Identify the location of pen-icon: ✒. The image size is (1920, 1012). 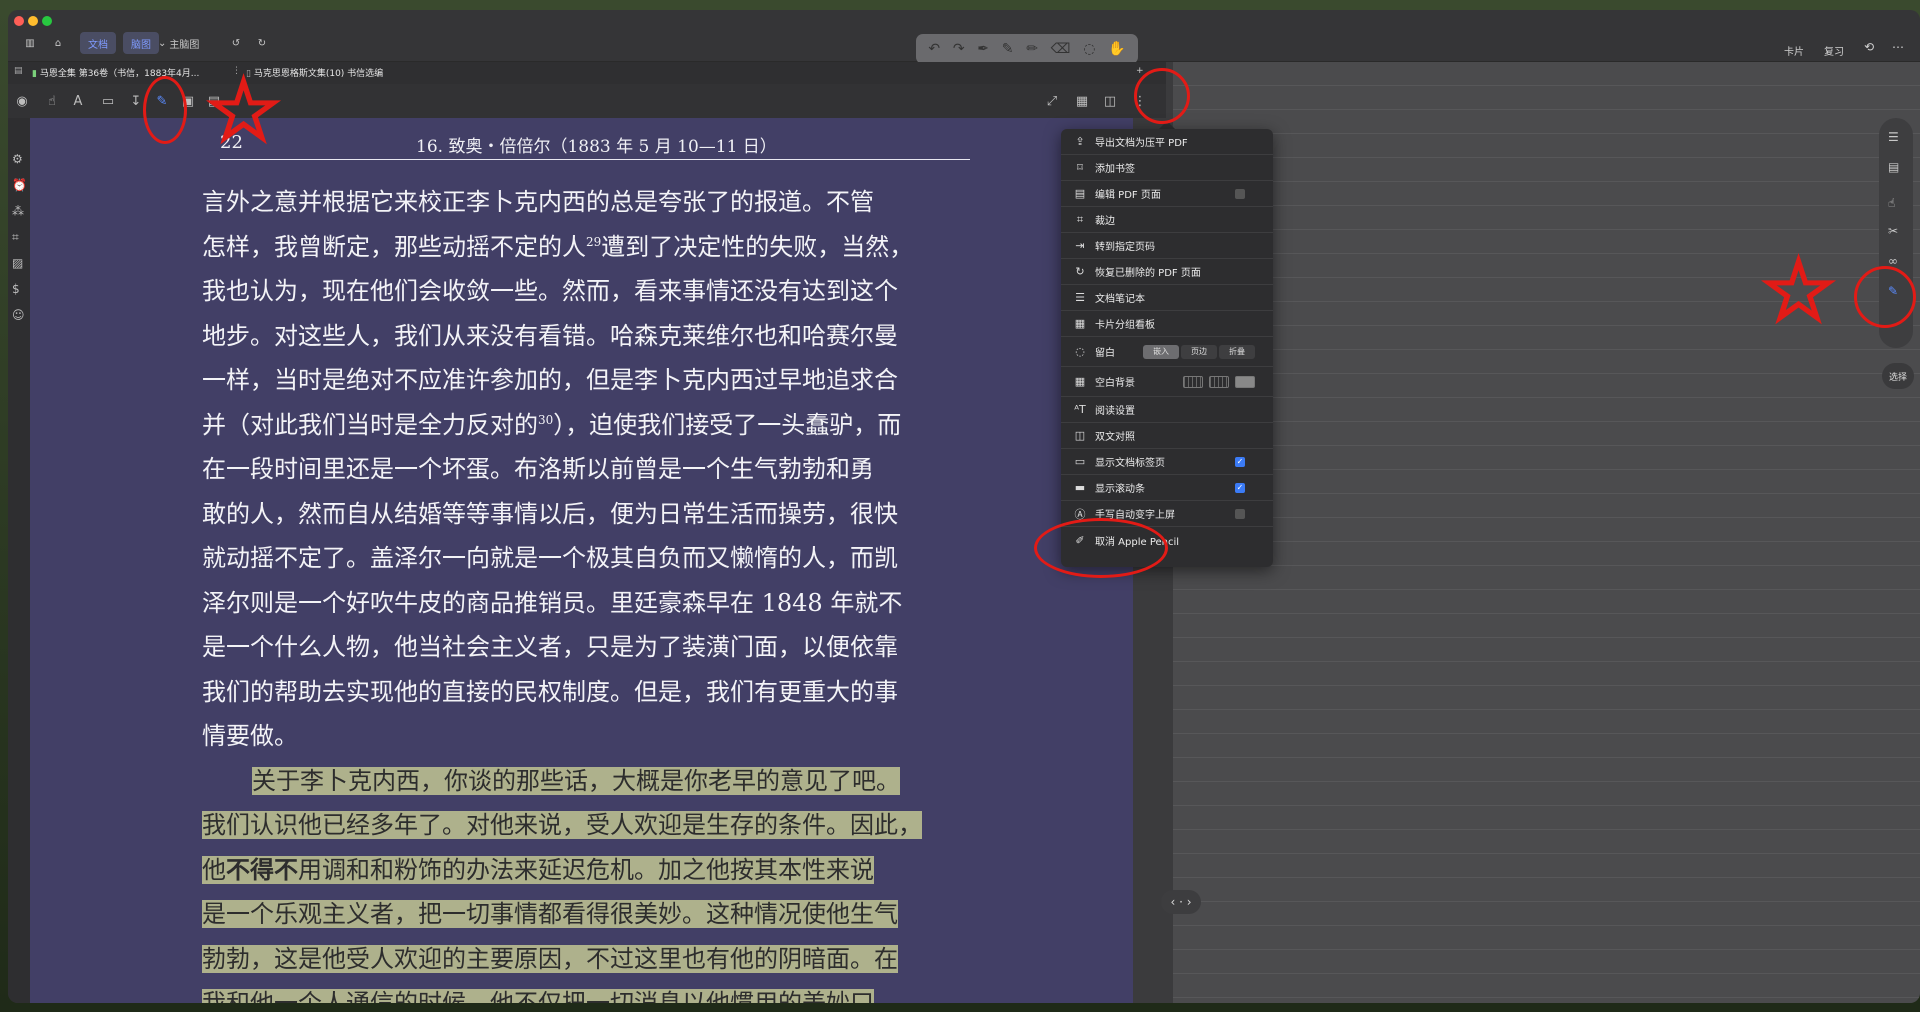
(983, 49).